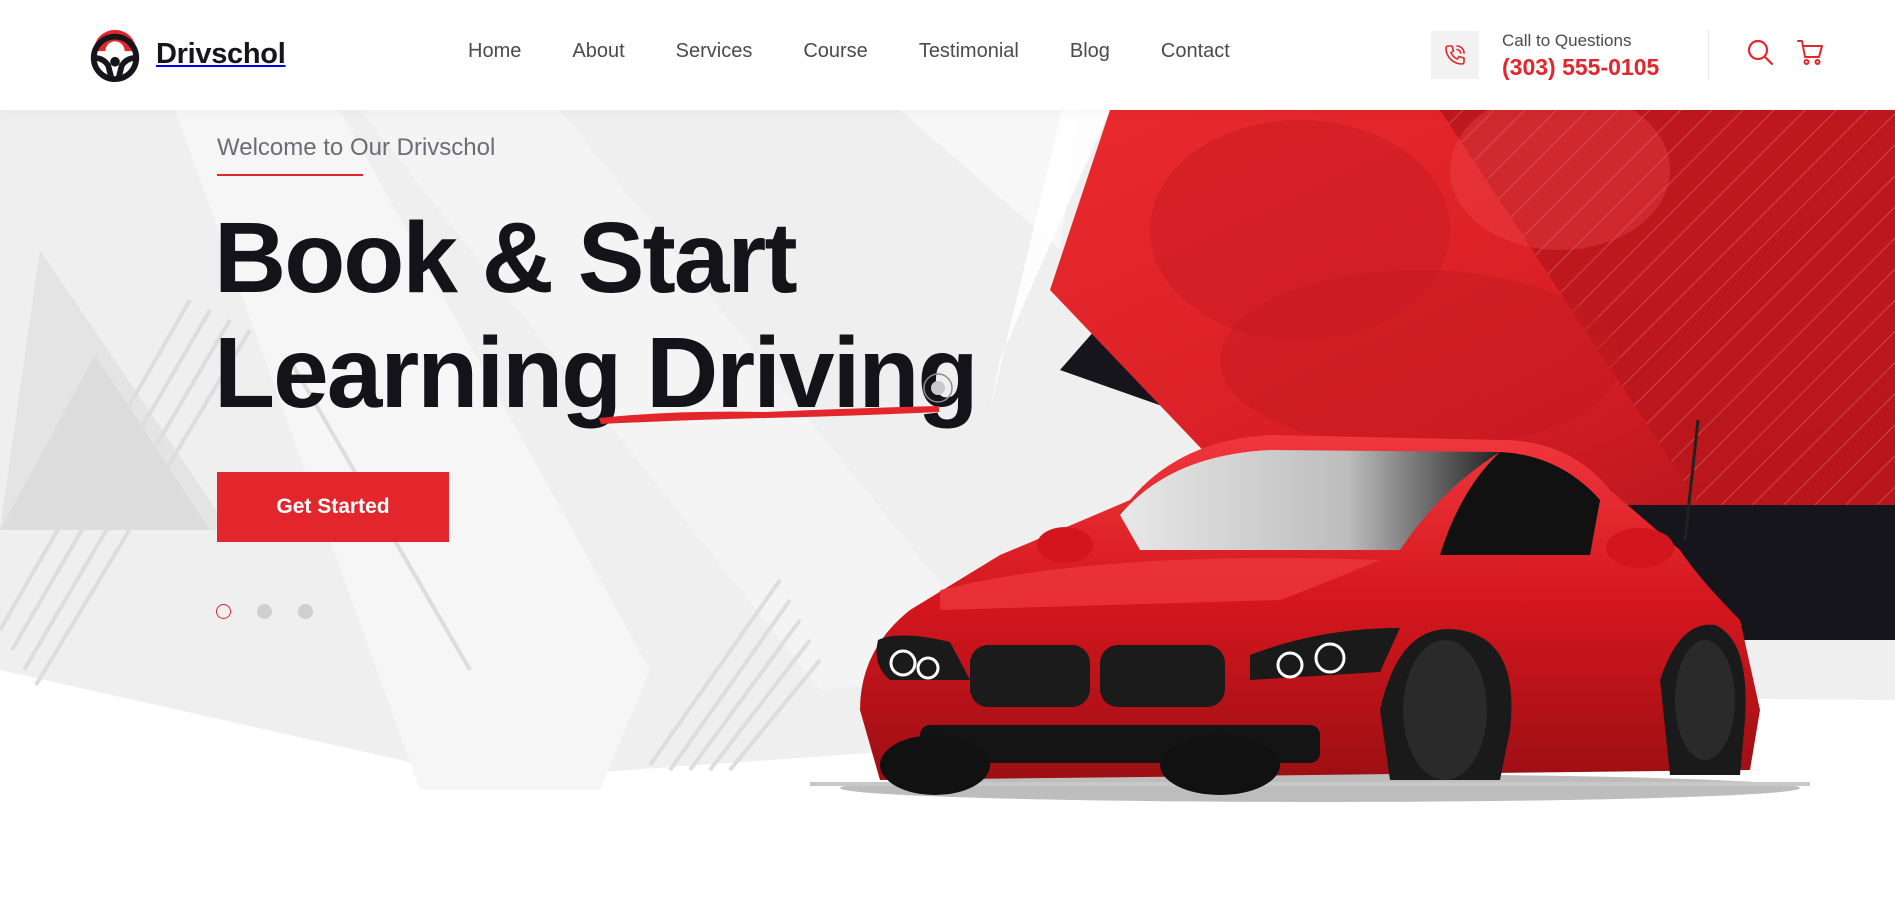 Image resolution: width=1895 pixels, height=902 pixels. I want to click on search-icon, so click(1760, 52).